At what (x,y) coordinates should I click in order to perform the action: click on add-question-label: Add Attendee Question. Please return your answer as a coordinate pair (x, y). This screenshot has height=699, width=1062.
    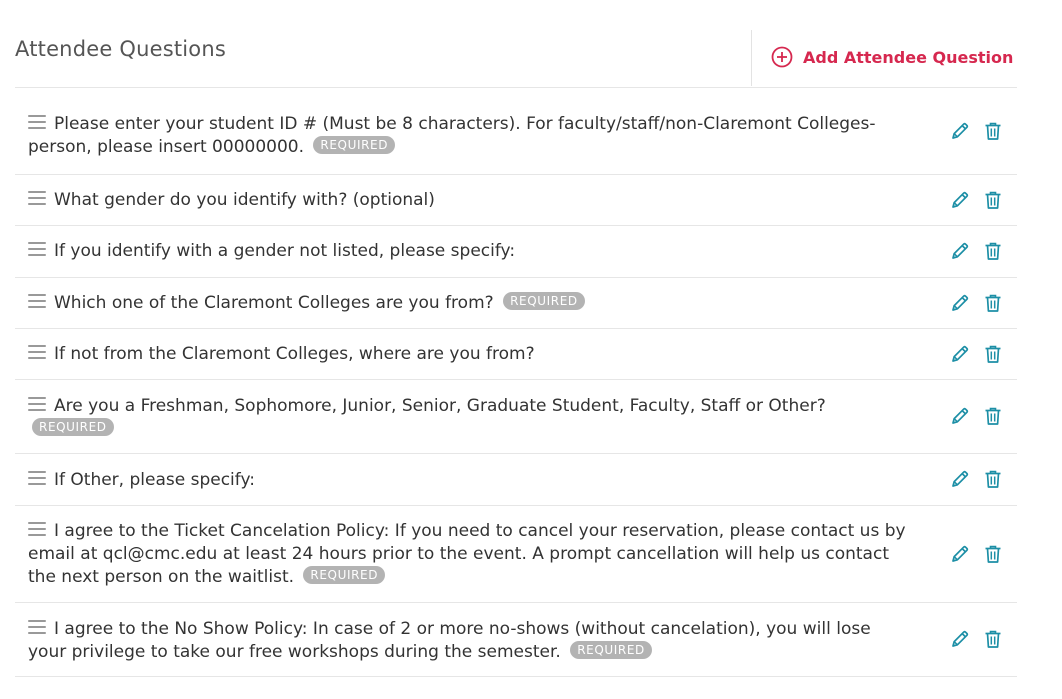
    Looking at the image, I should click on (908, 57).